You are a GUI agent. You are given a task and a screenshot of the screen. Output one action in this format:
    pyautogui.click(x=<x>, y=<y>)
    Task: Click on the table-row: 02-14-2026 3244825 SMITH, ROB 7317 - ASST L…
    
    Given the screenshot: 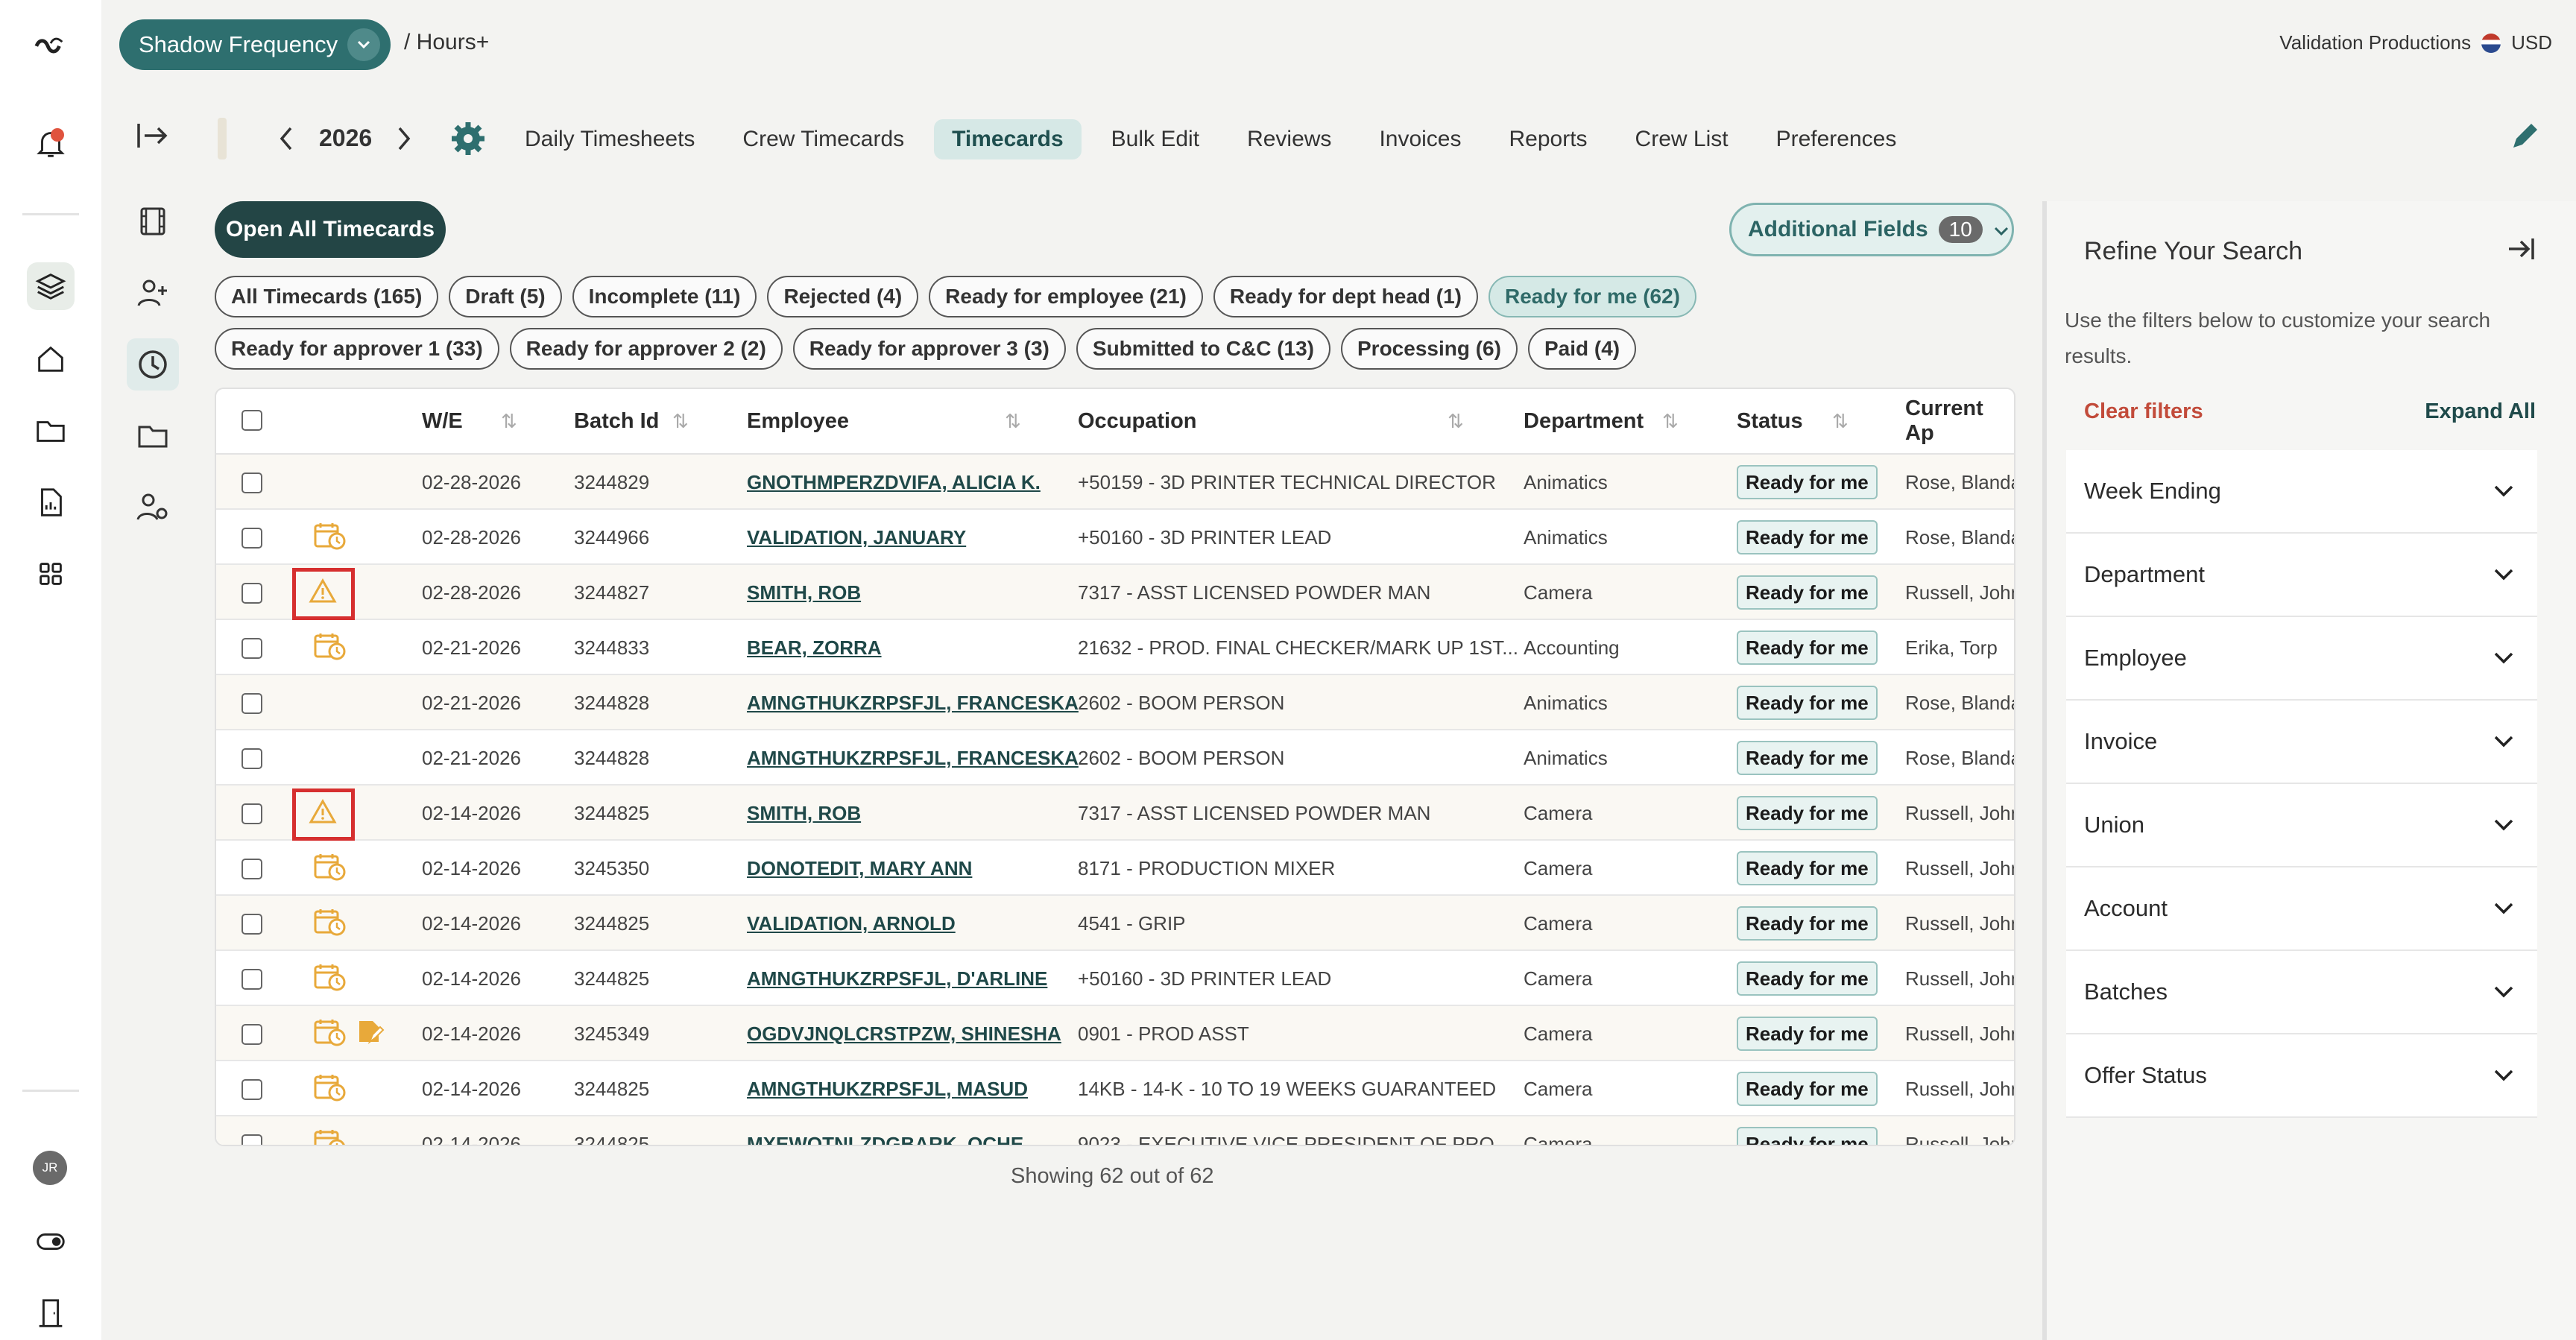 What is the action you would take?
    pyautogui.click(x=1115, y=813)
    